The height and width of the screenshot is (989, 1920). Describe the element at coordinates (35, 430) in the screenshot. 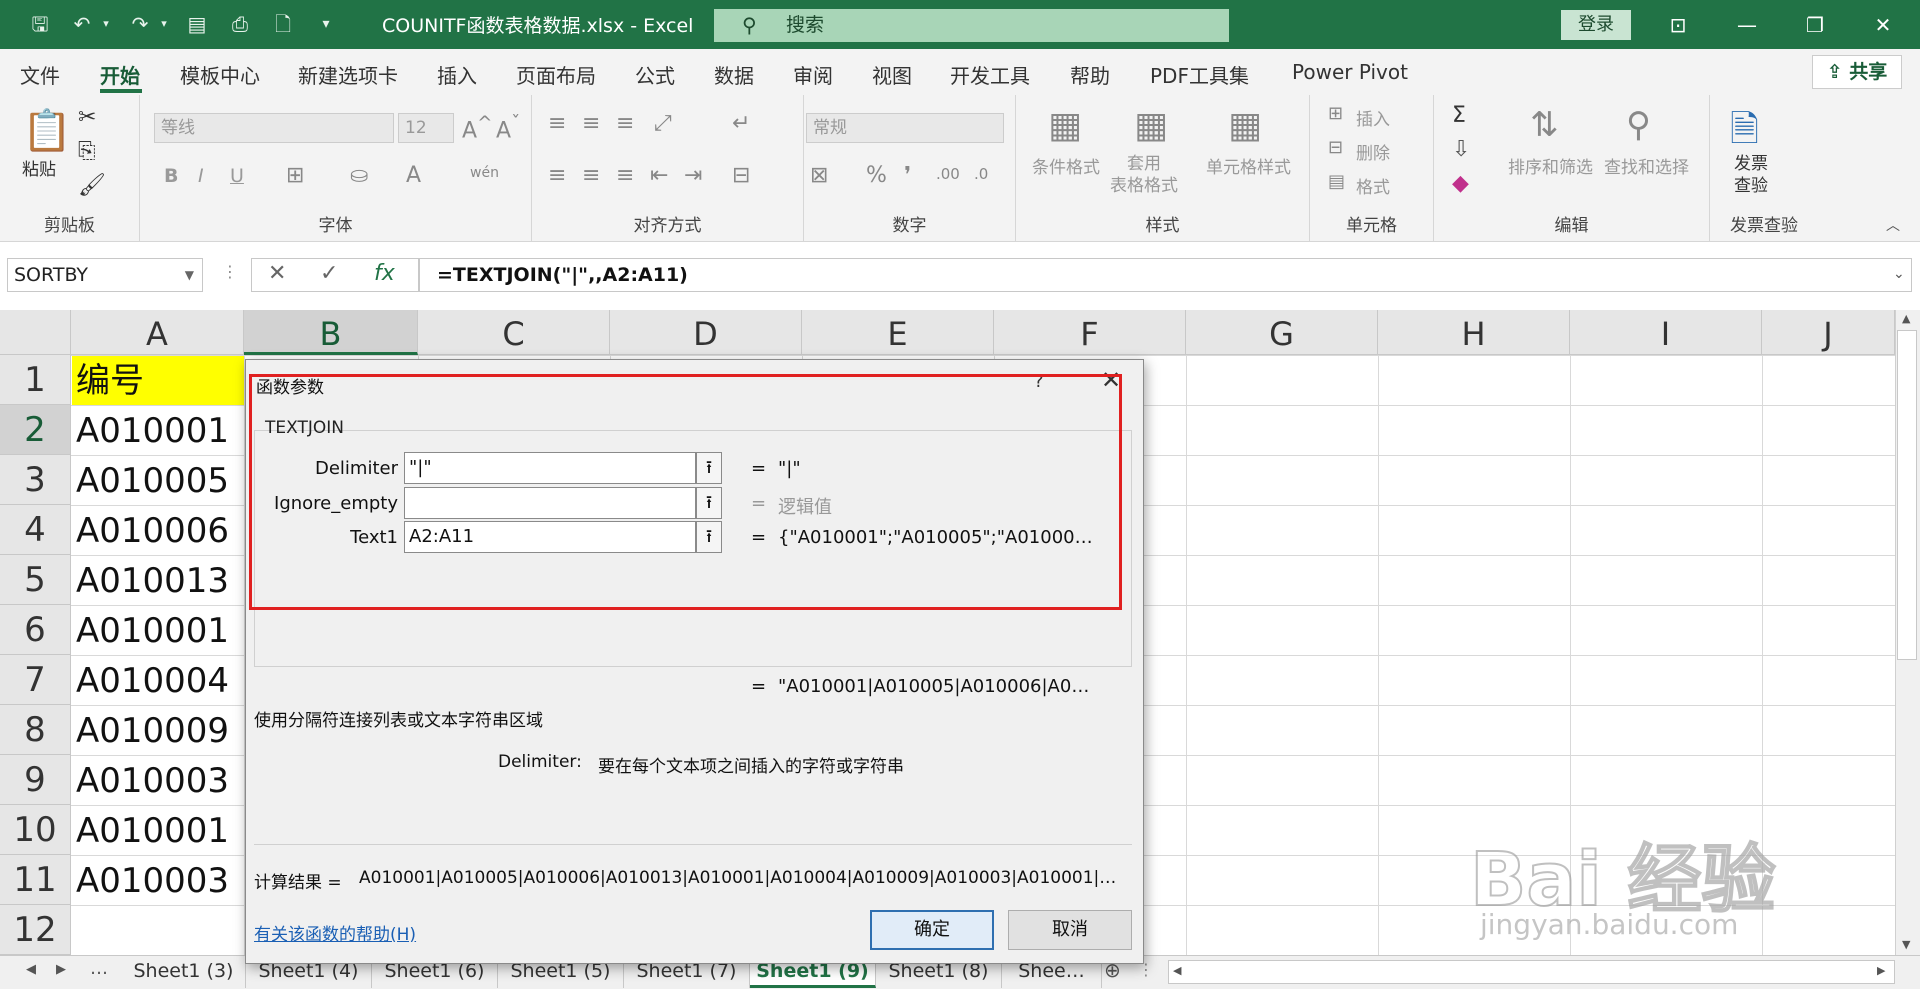

I see `row-header-2: 2` at that location.